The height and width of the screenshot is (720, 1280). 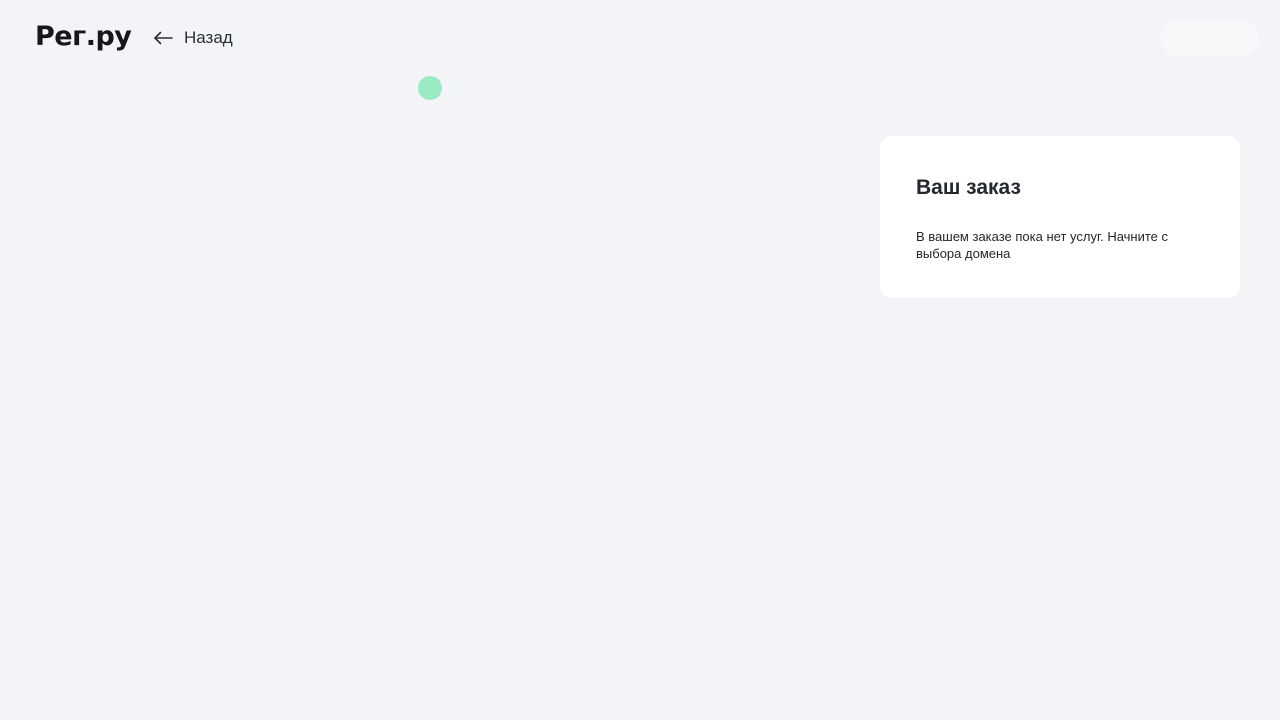 What do you see at coordinates (1209, 38) in the screenshot?
I see `account-button-placeholder` at bounding box center [1209, 38].